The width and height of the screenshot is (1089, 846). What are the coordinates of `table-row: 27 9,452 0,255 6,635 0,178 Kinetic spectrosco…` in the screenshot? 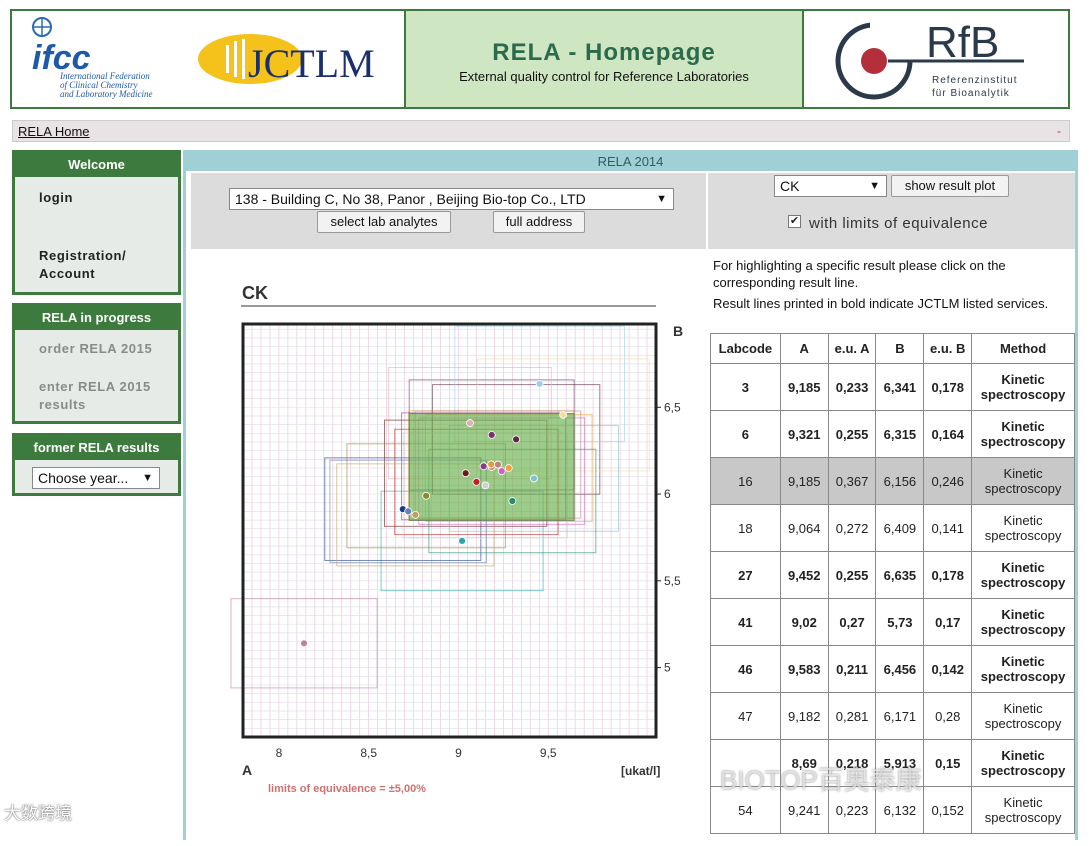 It's located at (892, 575).